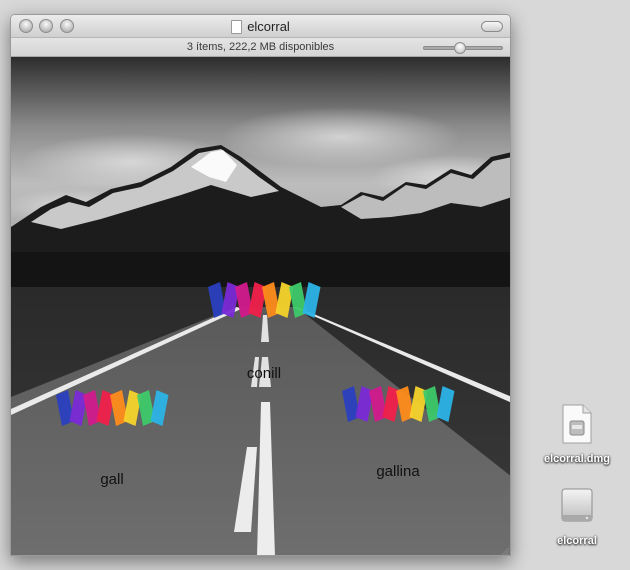 This screenshot has width=630, height=570. Describe the element at coordinates (268, 26) in the screenshot. I see `window-title: elcorral` at that location.